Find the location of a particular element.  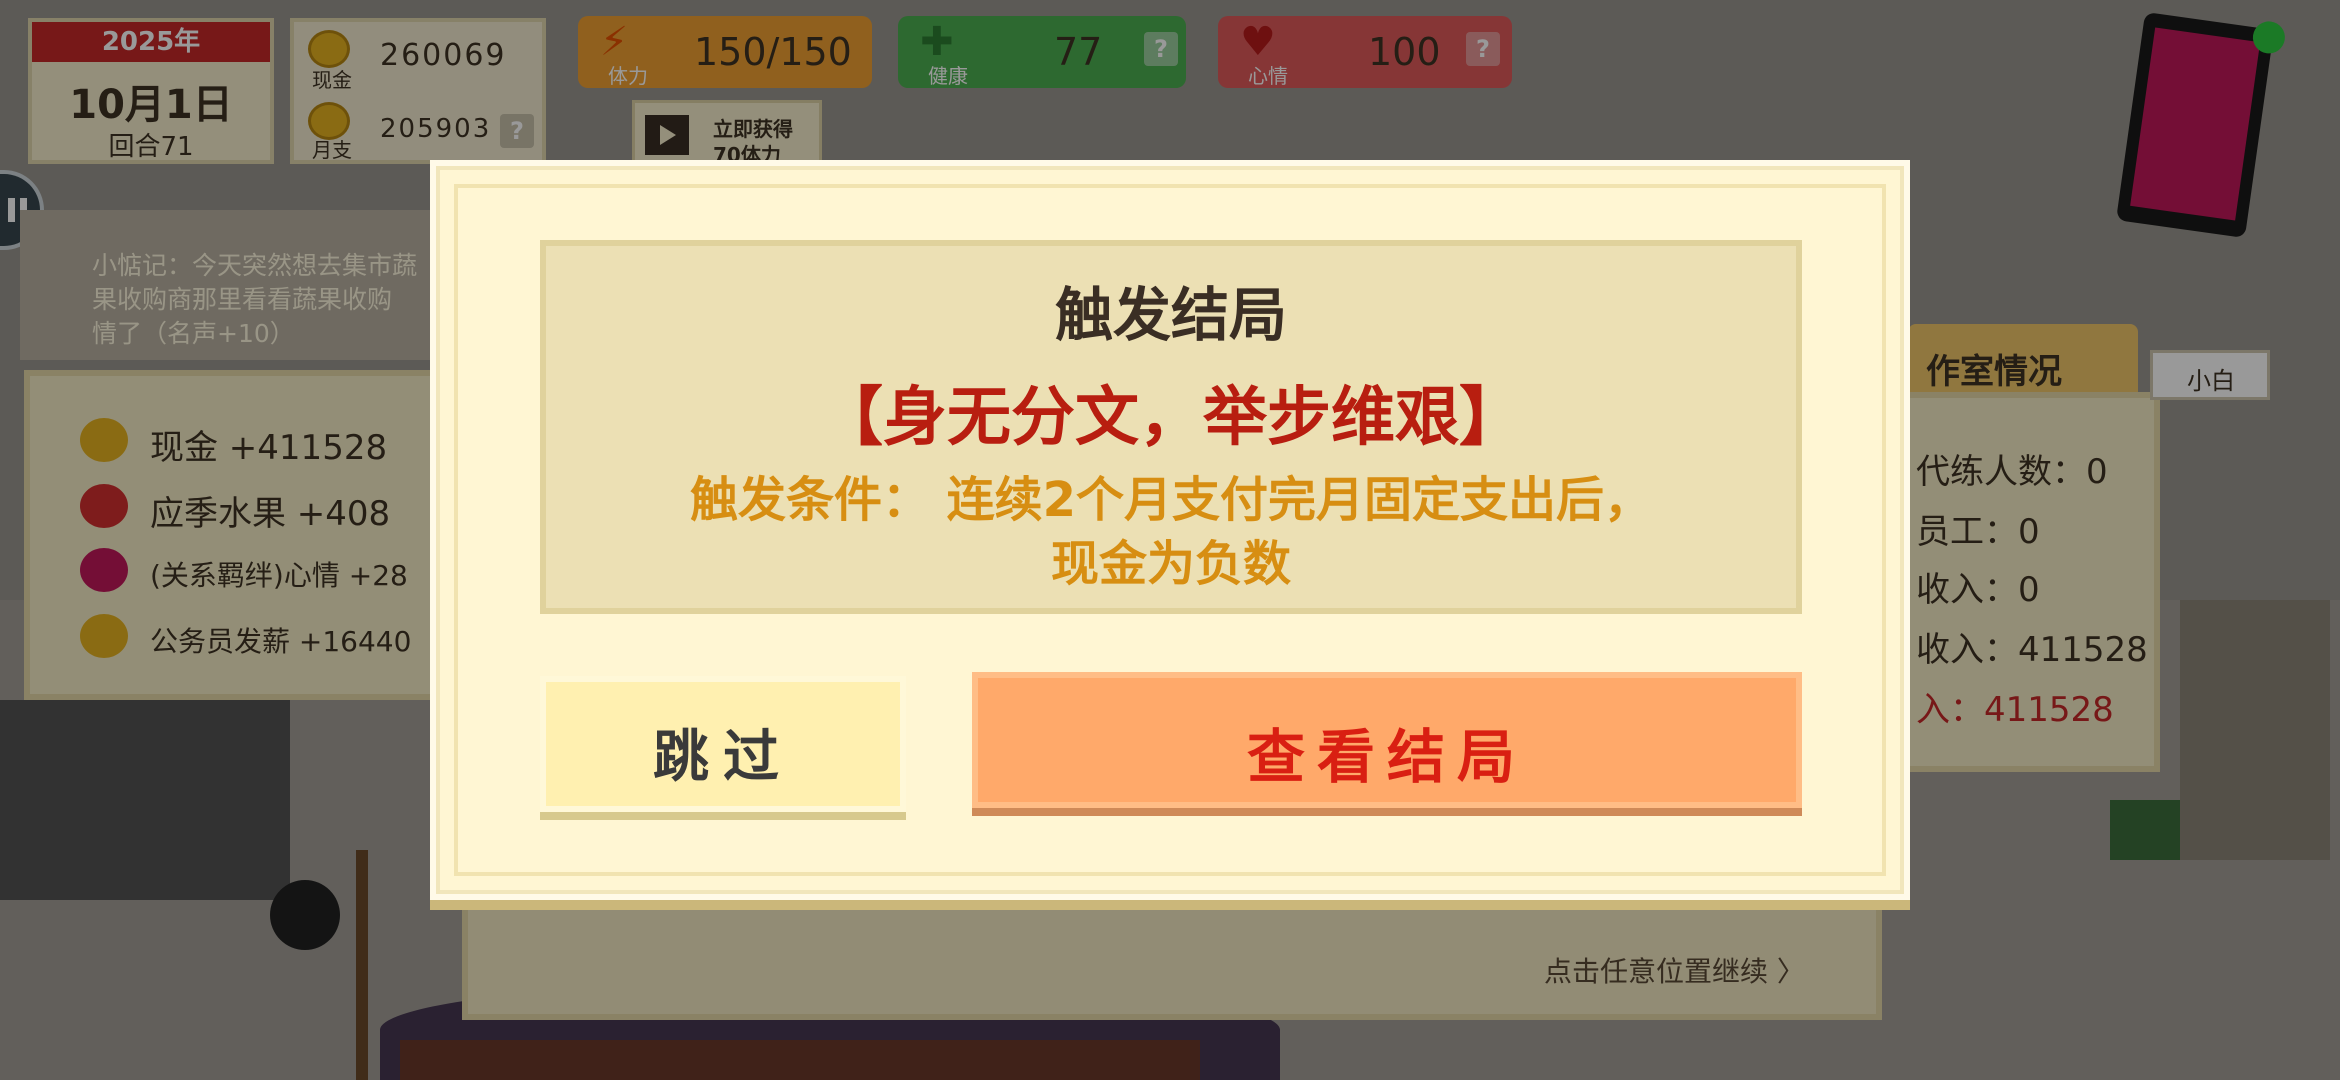

trigger-condition: 触发条件： 连续2个月支付完月固定支出后， 现金为负数 is located at coordinates (1171, 532).